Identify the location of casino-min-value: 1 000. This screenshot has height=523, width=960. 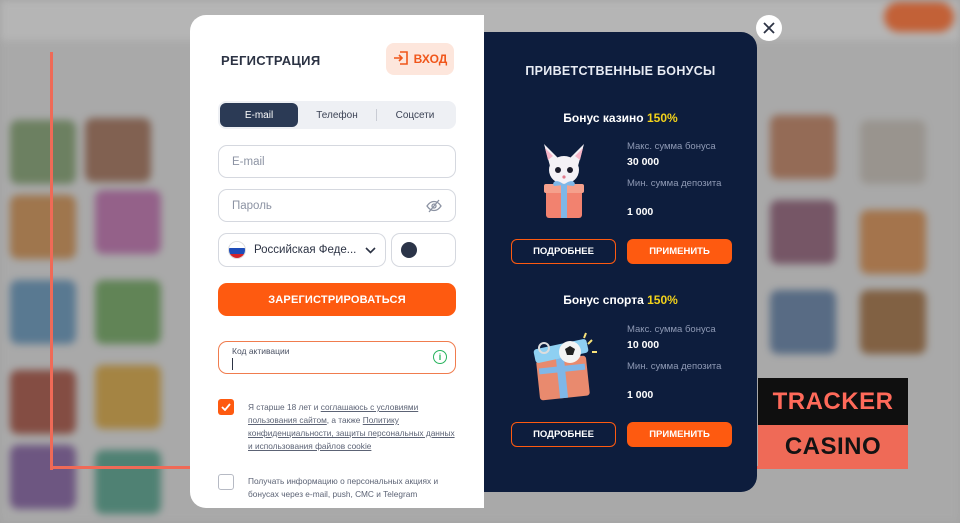
(640, 212).